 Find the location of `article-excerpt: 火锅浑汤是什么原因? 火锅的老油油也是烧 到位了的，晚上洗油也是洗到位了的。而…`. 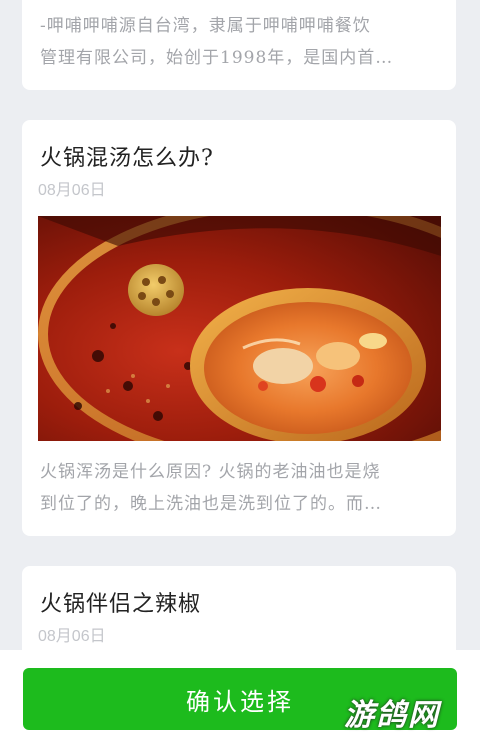

article-excerpt: 火锅浑汤是什么原因? 火锅的老油油也是烧 到位了的，晚上洗油也是洗到位了的。而… is located at coordinates (239, 488).